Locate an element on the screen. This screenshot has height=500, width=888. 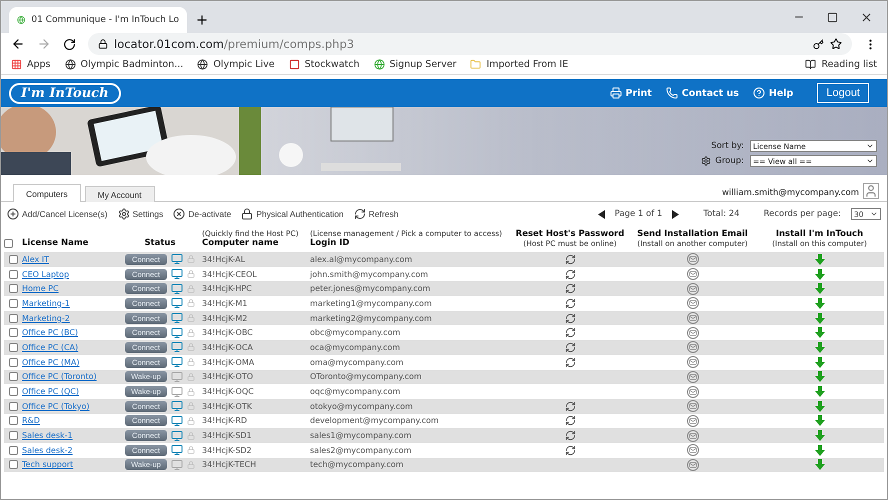
header-link: Help is located at coordinates (773, 93).